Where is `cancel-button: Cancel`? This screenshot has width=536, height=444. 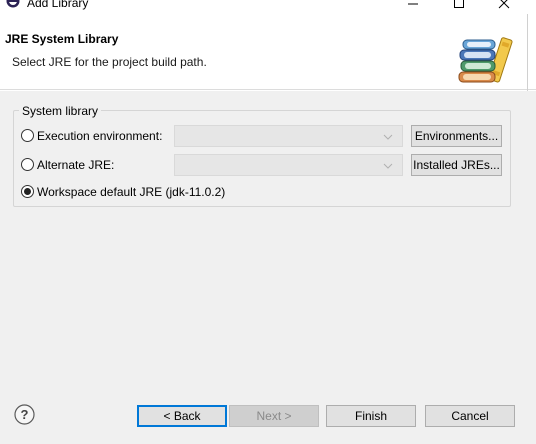
cancel-button: Cancel is located at coordinates (470, 416).